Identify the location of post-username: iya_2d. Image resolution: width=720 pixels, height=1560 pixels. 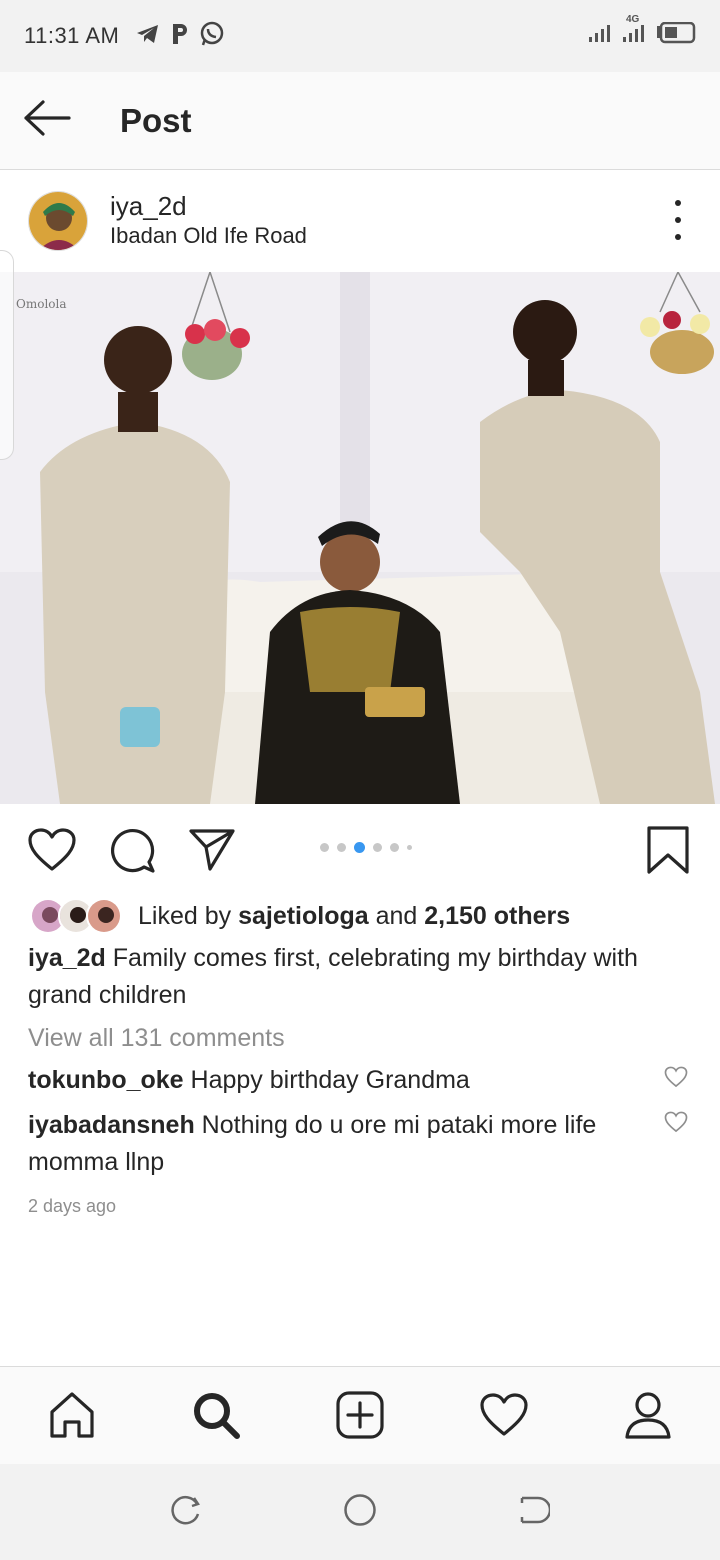
(208, 206).